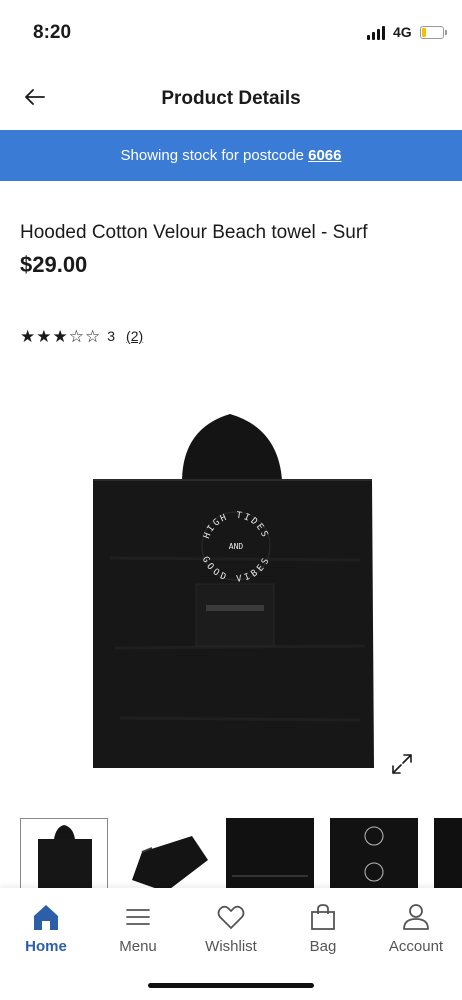 The height and width of the screenshot is (1000, 462). Describe the element at coordinates (323, 946) in the screenshot. I see `nav-bag-label: Bag` at that location.